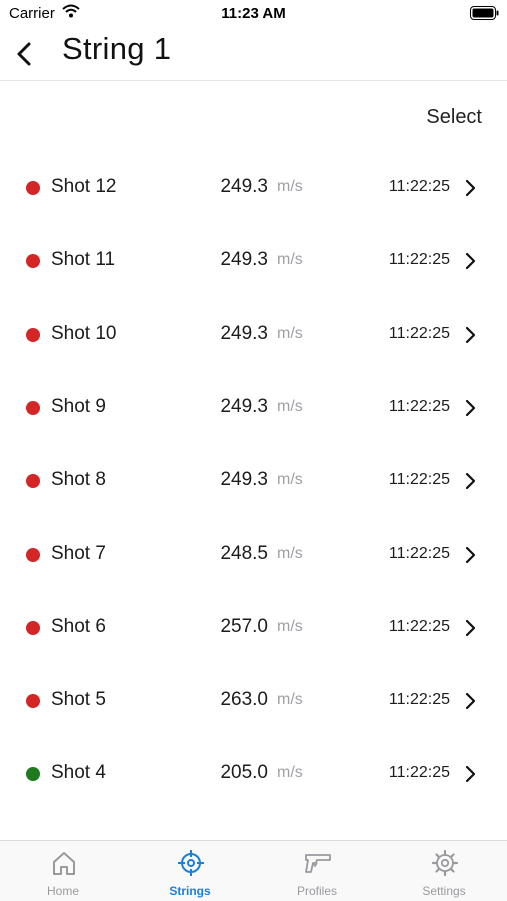  I want to click on shot-name: Shot 8, so click(78, 479).